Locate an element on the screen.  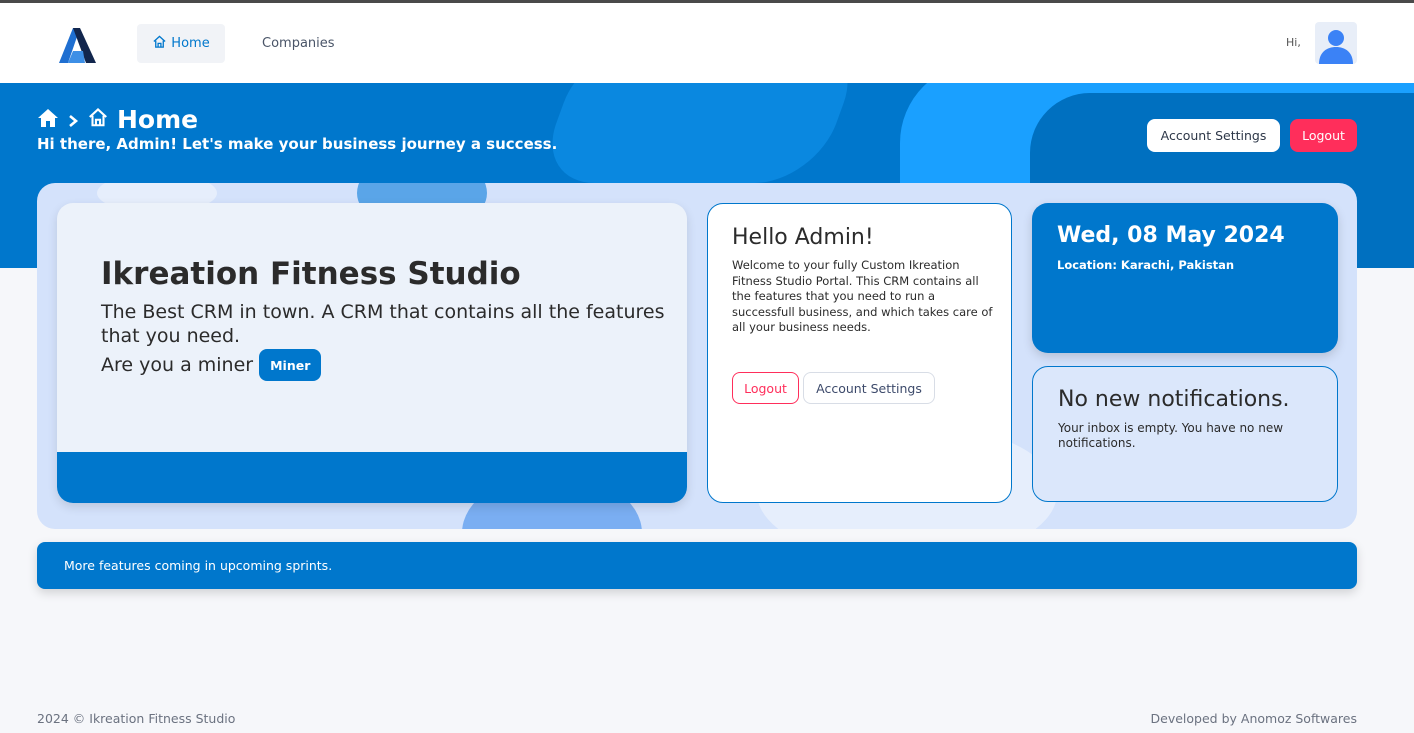
footer-copyright: 2024 © Ikreation Fitness Studio is located at coordinates (136, 718).